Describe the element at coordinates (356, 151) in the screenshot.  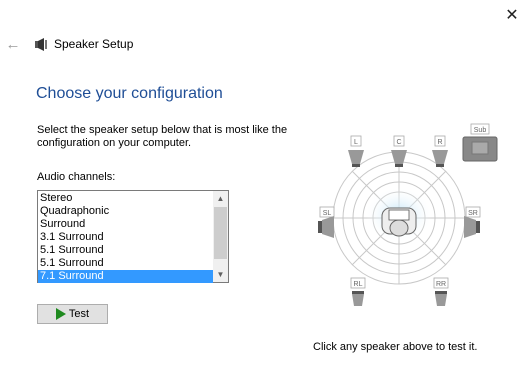
I see `speaker-front-left: L` at that location.